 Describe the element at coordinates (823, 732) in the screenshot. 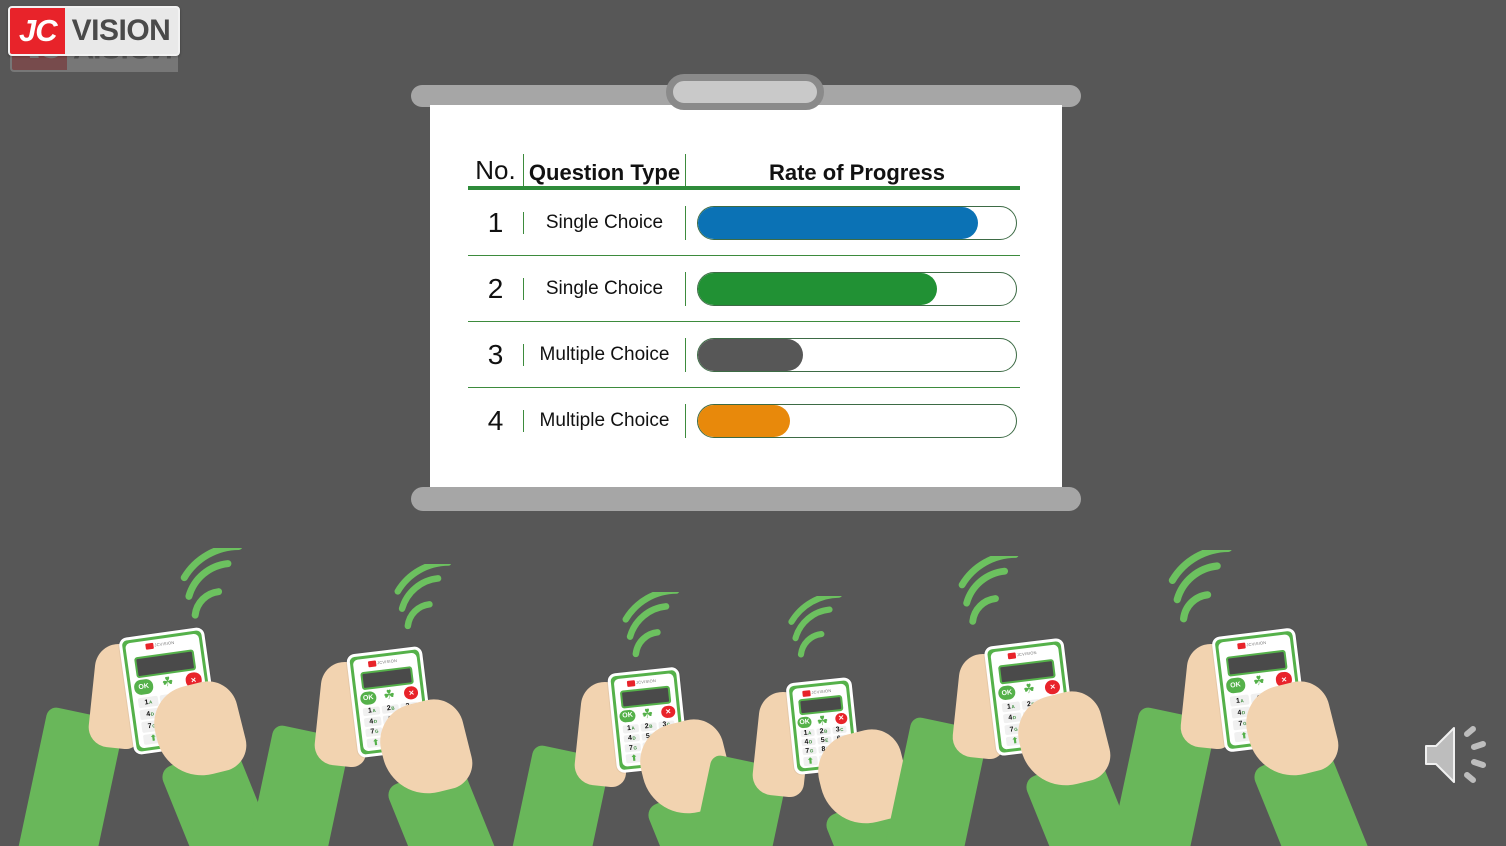

I see `device-key: 2B` at that location.